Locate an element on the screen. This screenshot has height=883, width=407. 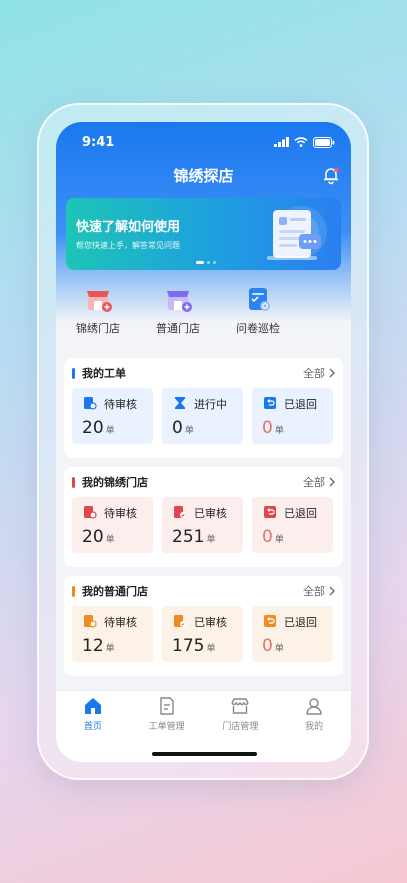
card-title: 我的锦绣门店 is located at coordinates (115, 482).